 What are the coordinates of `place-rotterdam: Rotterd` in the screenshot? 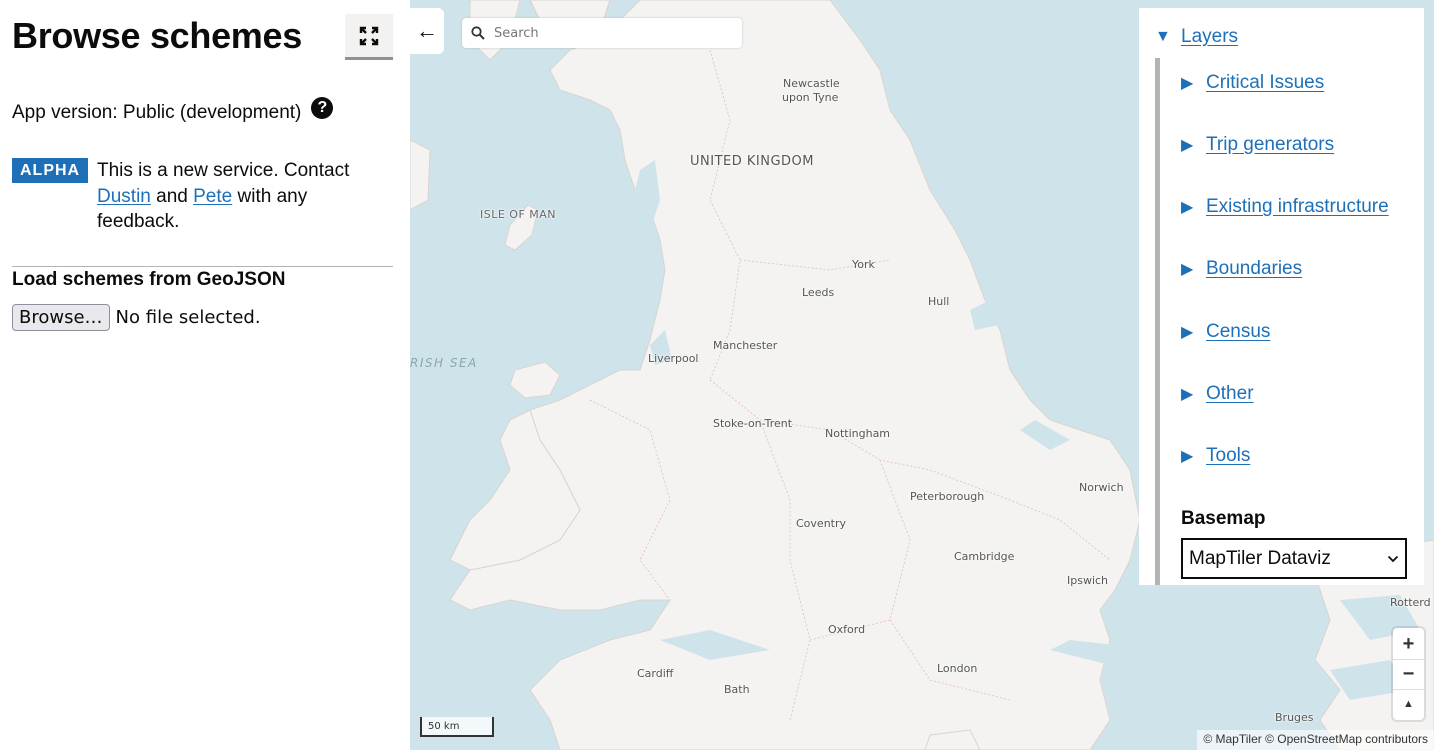 It's located at (1410, 602).